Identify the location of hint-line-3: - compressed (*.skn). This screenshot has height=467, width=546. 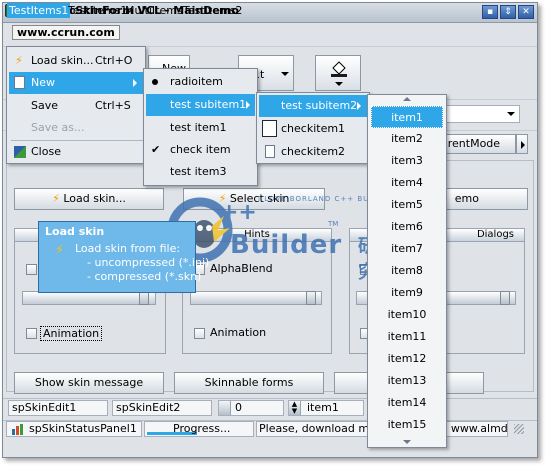
(144, 276).